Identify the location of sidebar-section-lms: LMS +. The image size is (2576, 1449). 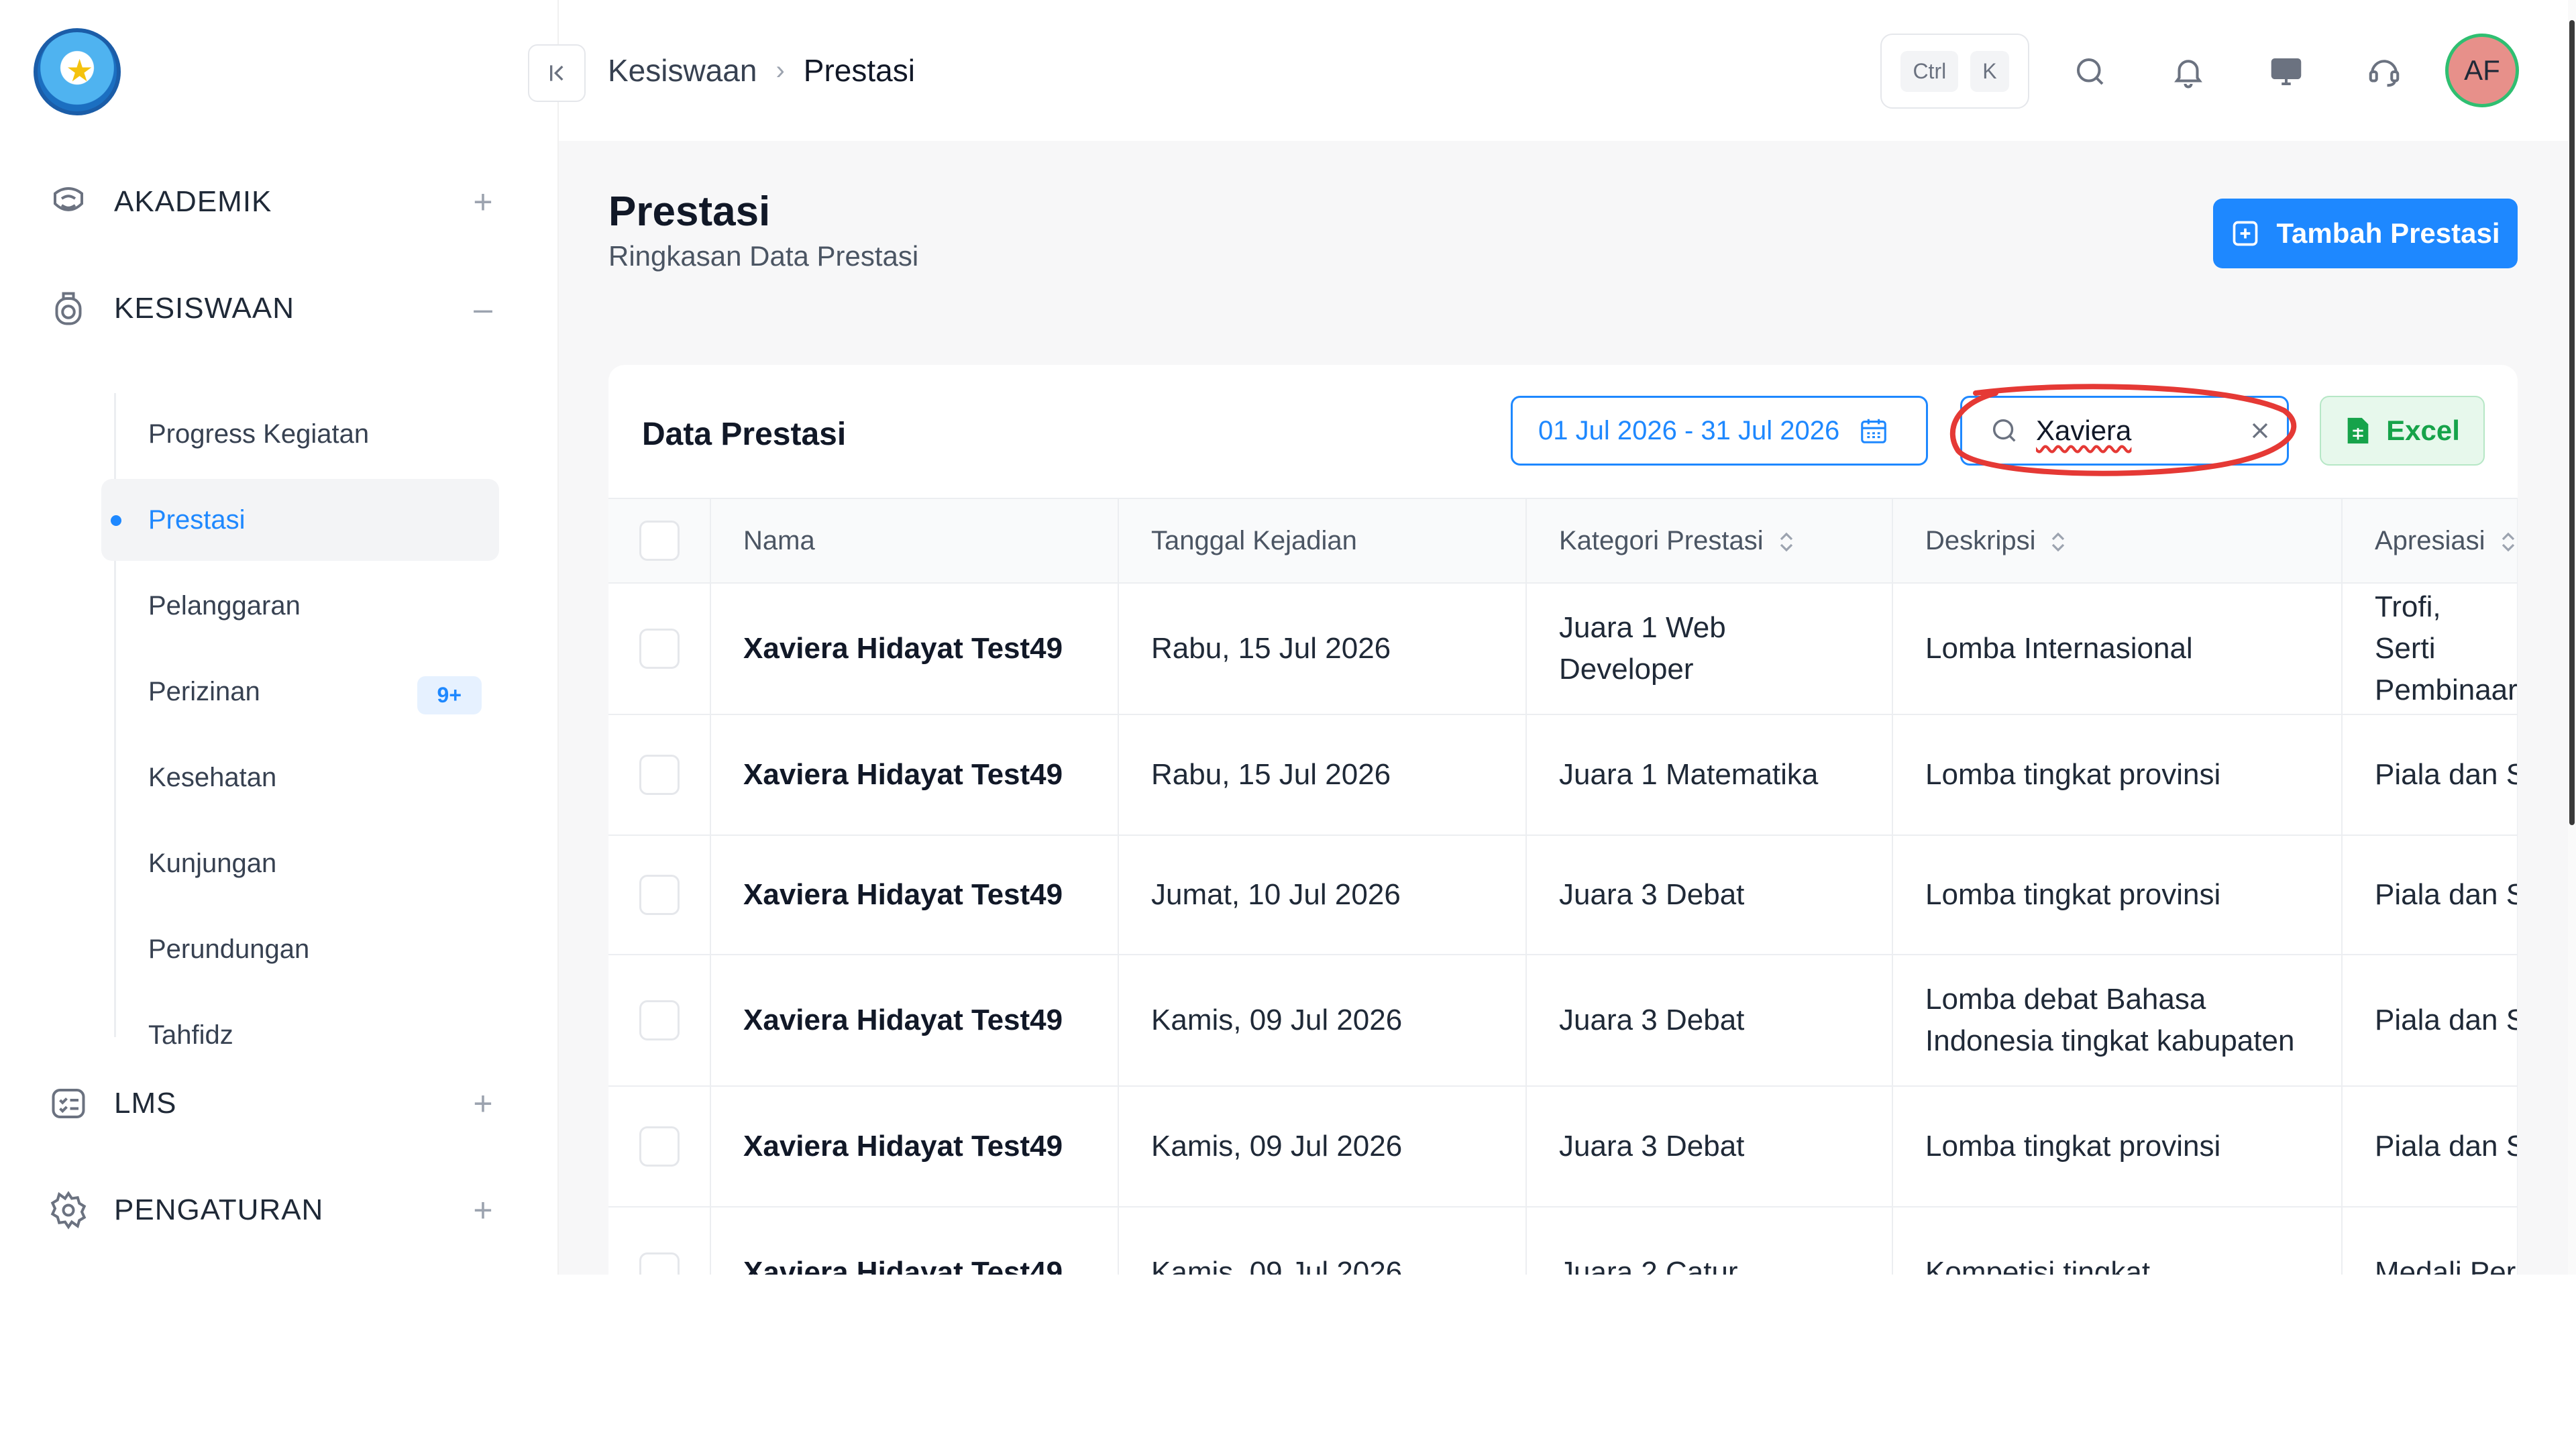
(275, 1103).